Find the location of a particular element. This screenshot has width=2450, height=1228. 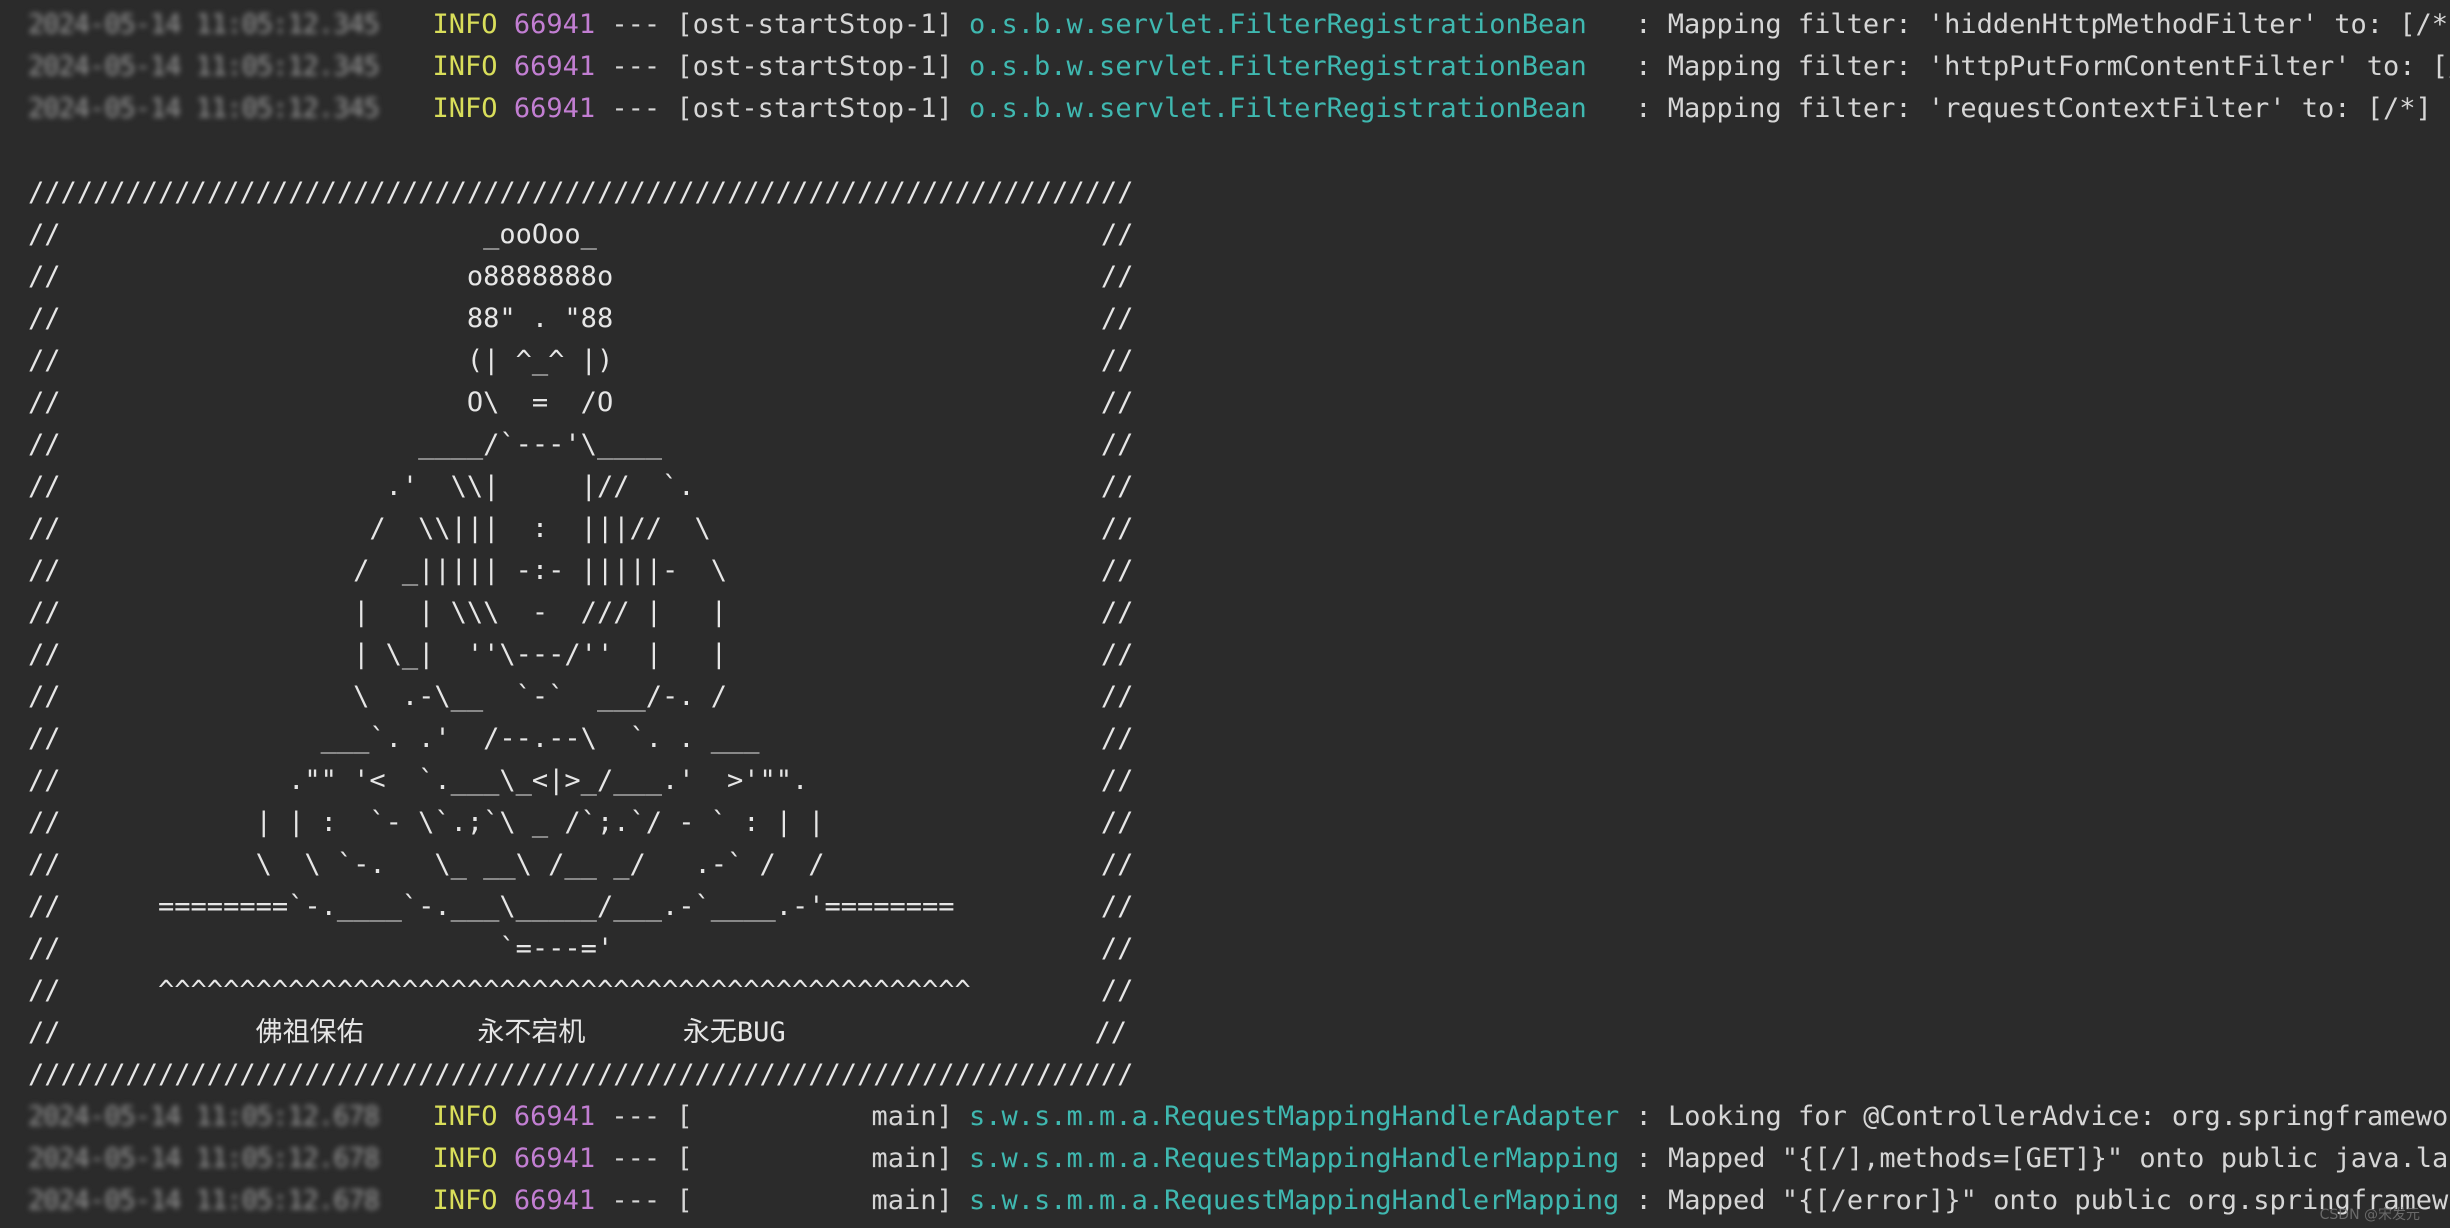

watermark: CSDN @宋发元 is located at coordinates (2369, 1215).